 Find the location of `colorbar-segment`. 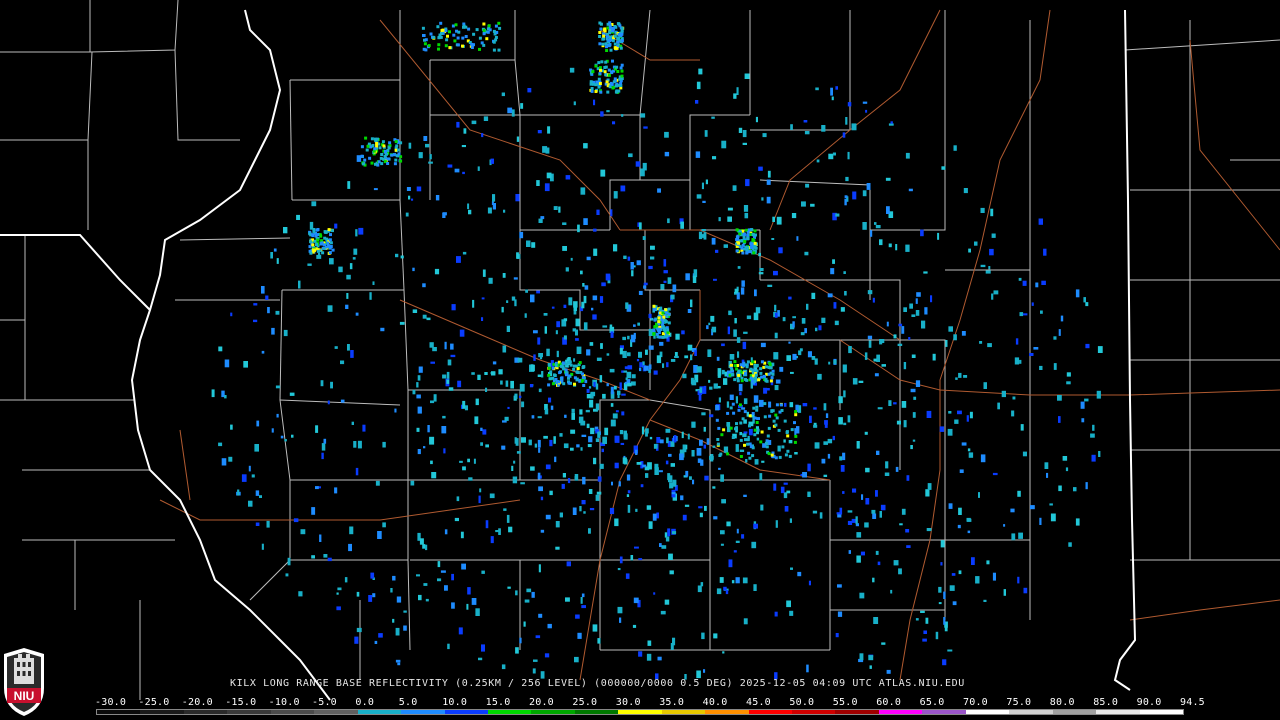

colorbar-segment is located at coordinates (683, 712).